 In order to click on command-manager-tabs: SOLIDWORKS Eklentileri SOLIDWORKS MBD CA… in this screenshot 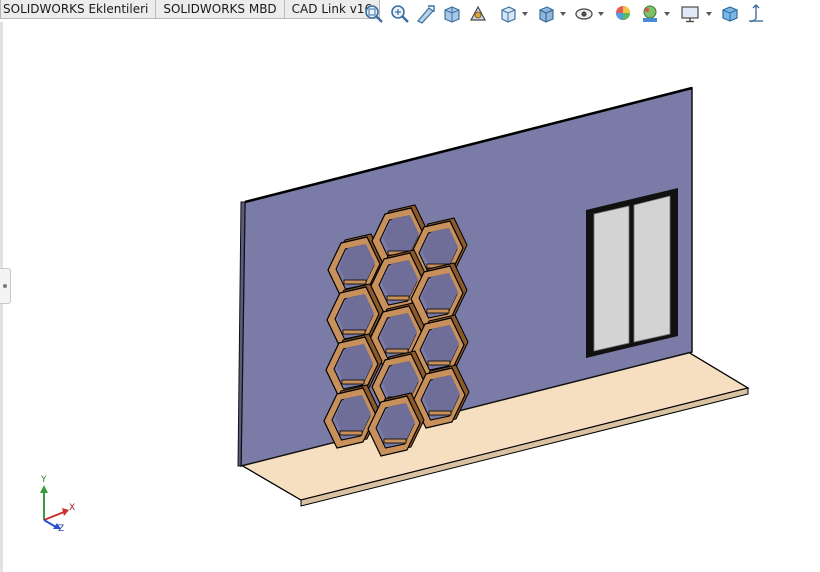, I will do `click(190, 10)`.